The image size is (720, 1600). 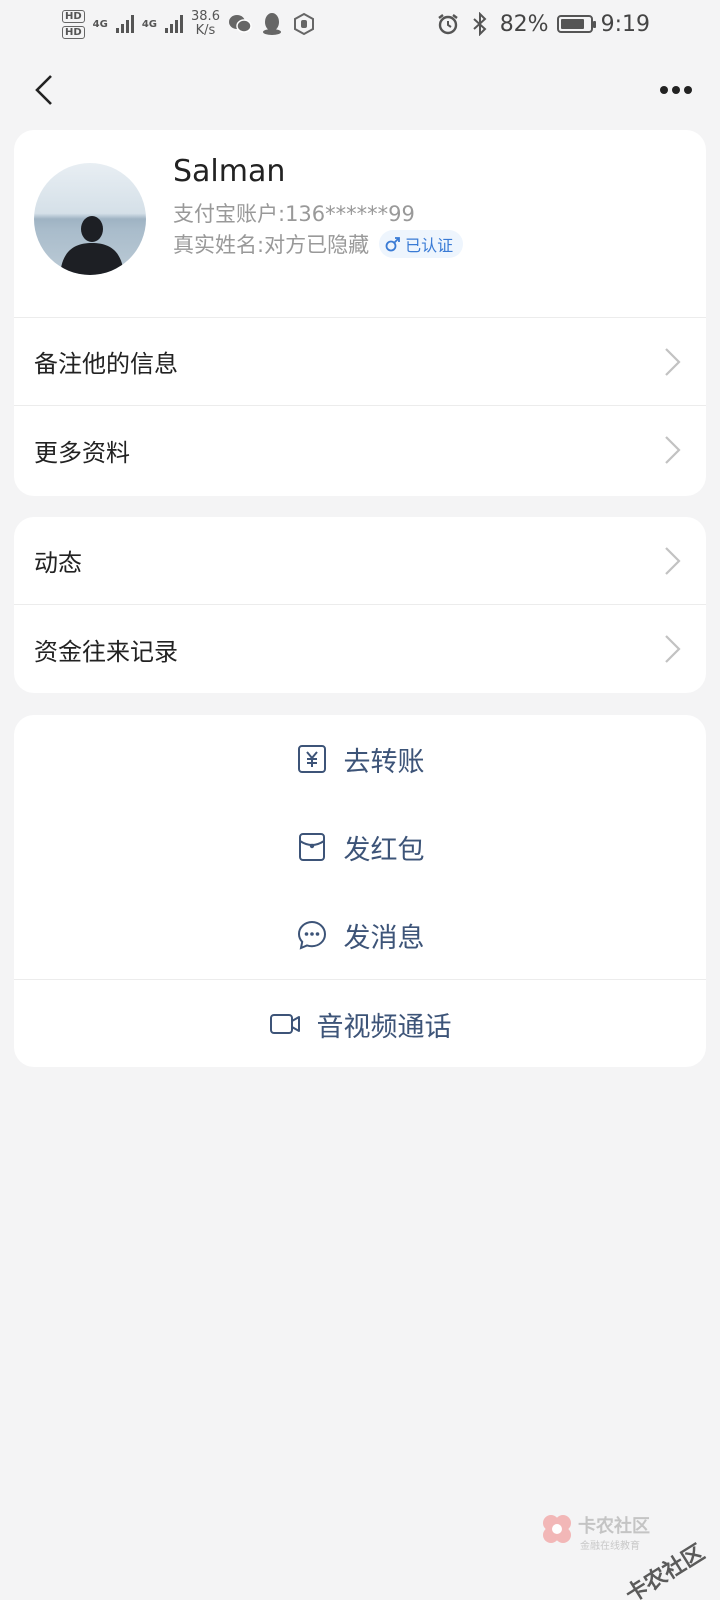 I want to click on hd-indicators: HD HD, so click(x=73, y=24).